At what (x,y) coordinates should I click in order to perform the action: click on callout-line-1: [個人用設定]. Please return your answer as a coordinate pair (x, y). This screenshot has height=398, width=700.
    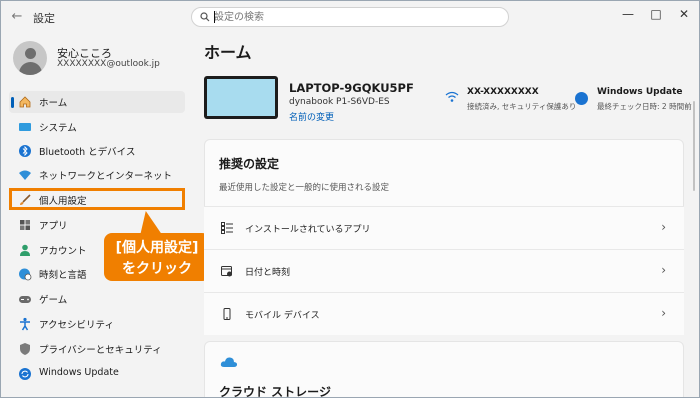
    Looking at the image, I should click on (157, 248).